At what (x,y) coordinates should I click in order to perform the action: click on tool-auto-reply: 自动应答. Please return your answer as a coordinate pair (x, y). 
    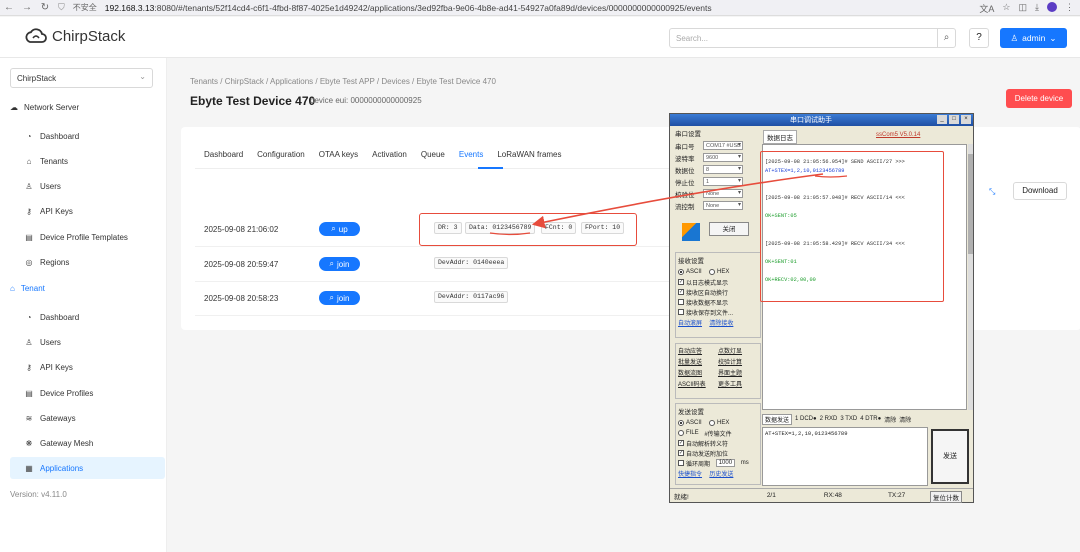
    Looking at the image, I should click on (698, 350).